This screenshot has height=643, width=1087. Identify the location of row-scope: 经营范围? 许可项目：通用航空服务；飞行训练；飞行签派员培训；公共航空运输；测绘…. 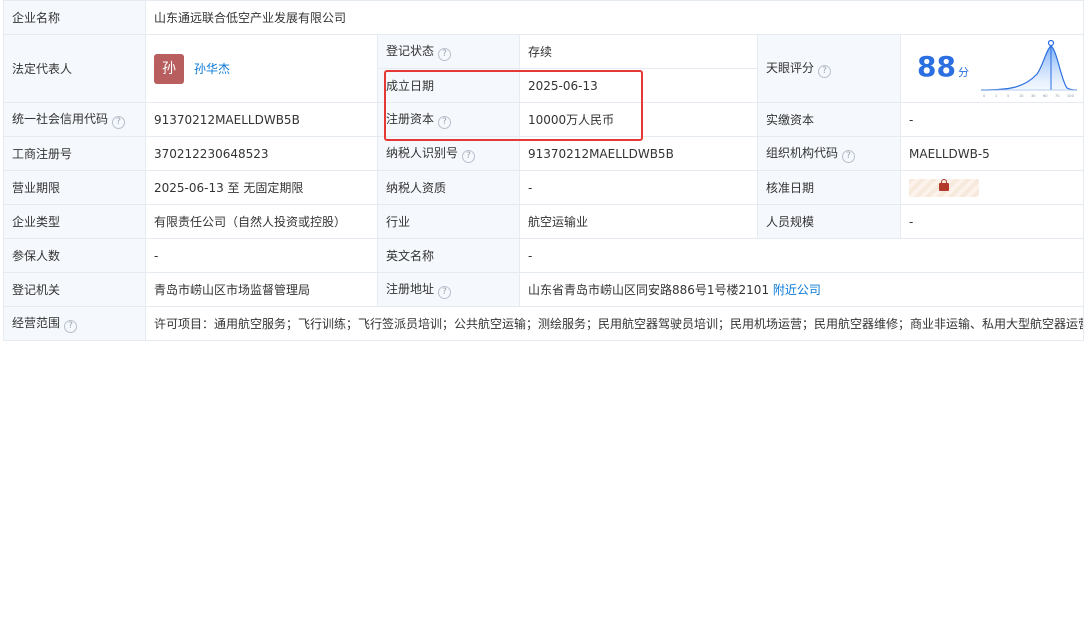
(544, 323).